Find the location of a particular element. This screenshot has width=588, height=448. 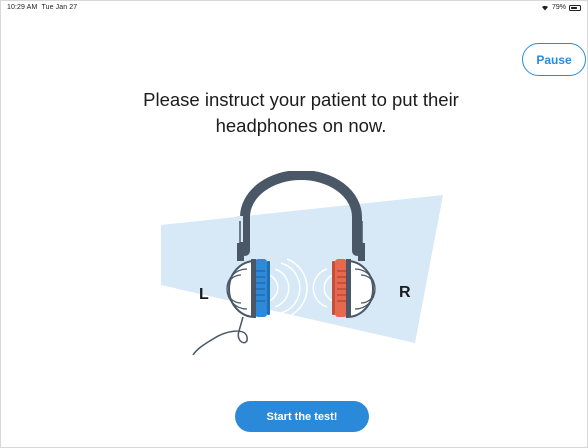

status-time: 10:29 AM Tue Jan 27 is located at coordinates (42, 7).